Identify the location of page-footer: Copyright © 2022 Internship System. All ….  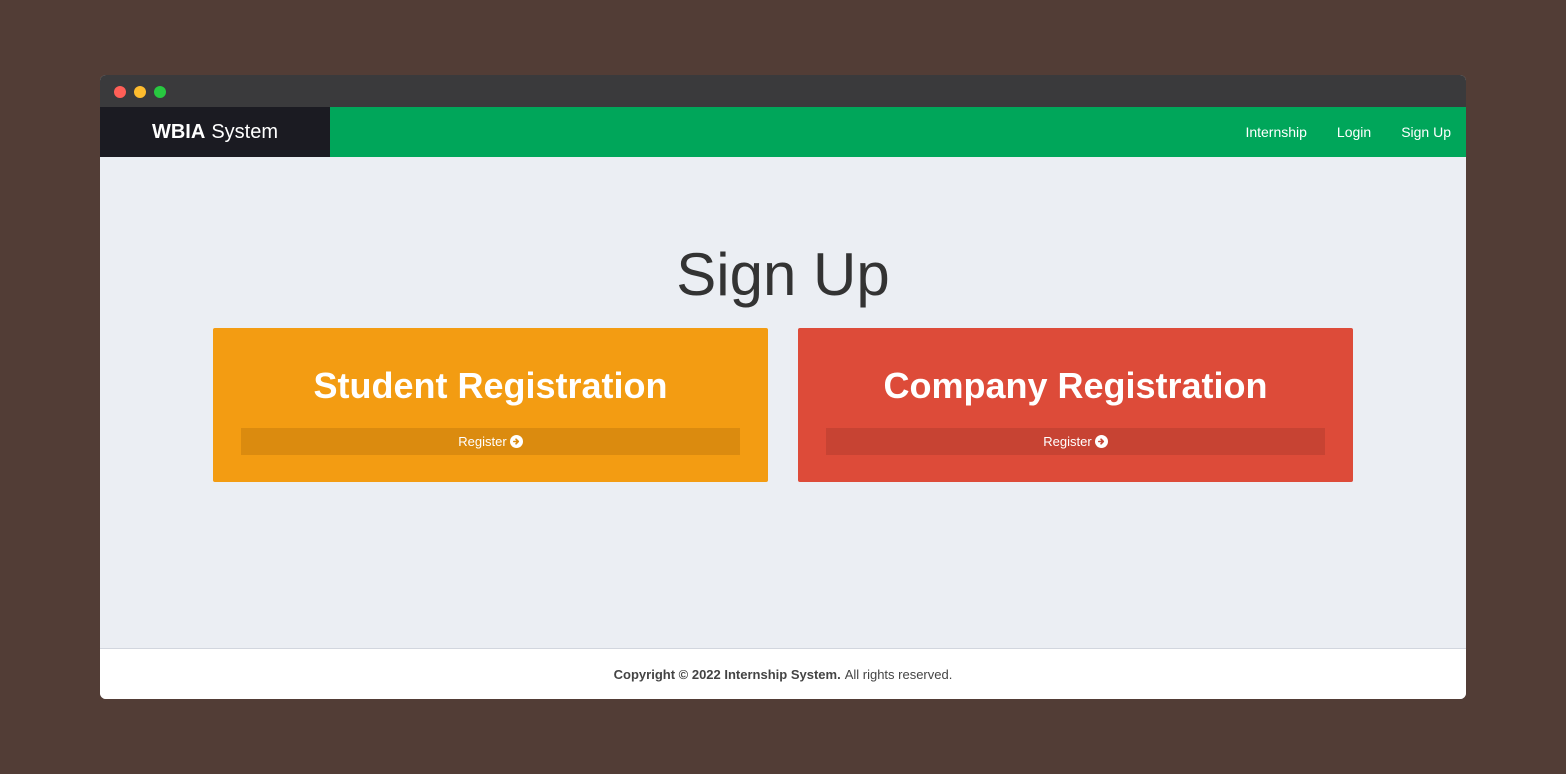
(783, 673).